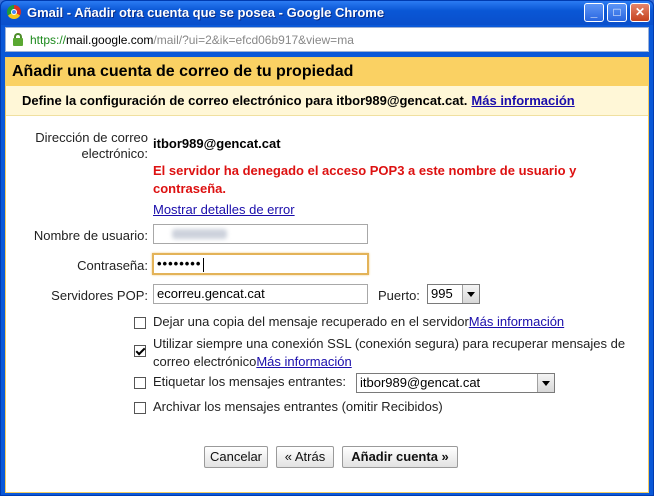 The height and width of the screenshot is (496, 654). Describe the element at coordinates (249, 381) in the screenshot. I see `label-incoming-label: Etiquetar los mensajes entrantes:` at that location.